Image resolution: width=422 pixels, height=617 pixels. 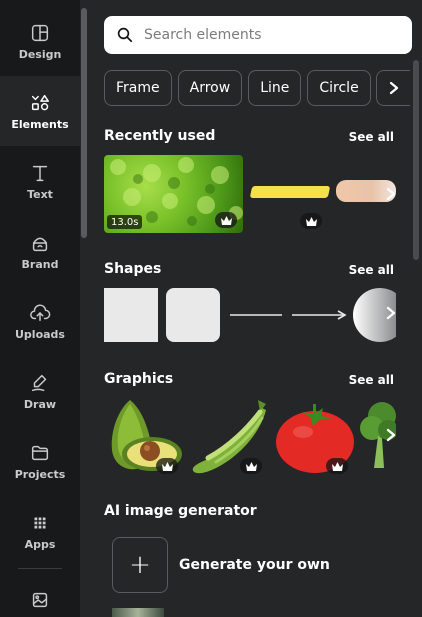 I want to click on chips-next-button, so click(x=393, y=88).